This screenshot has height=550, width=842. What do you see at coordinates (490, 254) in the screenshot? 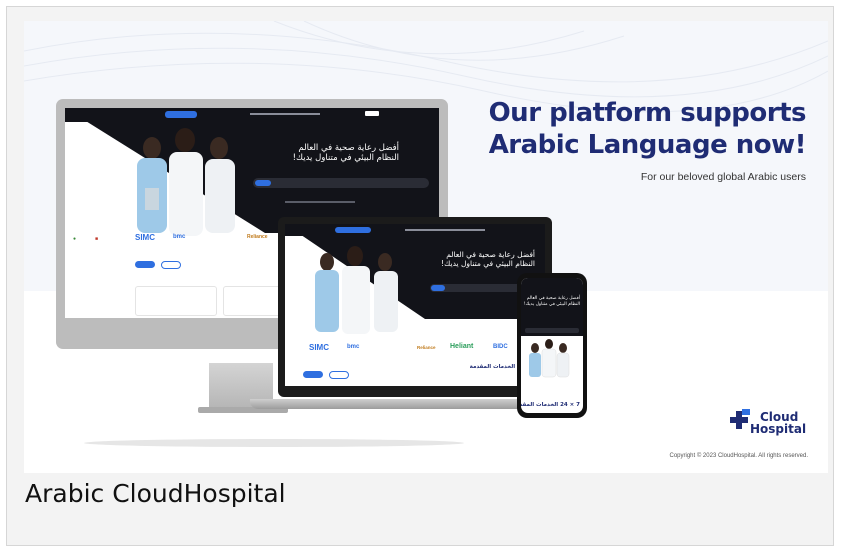
I see `laptop-hero-line-1: أفضل رعاية صحية في العالم` at bounding box center [490, 254].